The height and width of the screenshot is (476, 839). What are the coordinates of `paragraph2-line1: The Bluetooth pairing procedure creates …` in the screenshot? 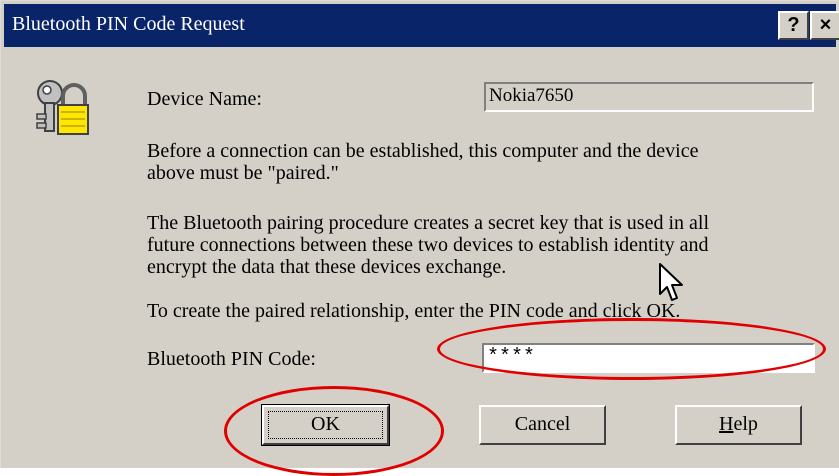 It's located at (428, 223).